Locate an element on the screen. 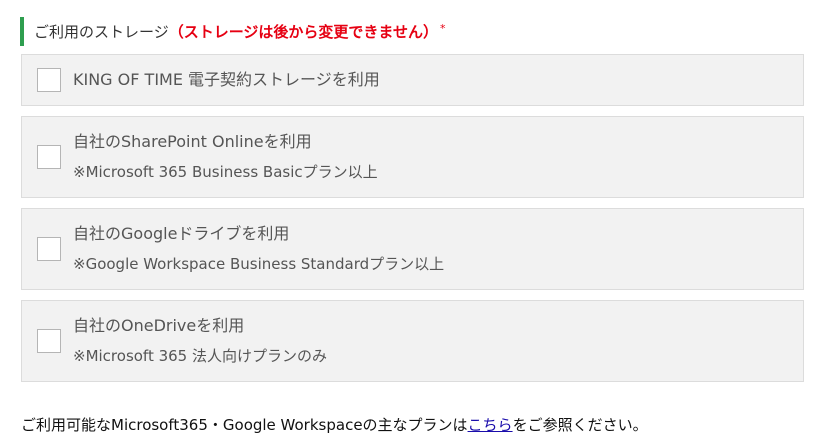 This screenshot has height=443, width=814. plans-link: こちら is located at coordinates (490, 425).